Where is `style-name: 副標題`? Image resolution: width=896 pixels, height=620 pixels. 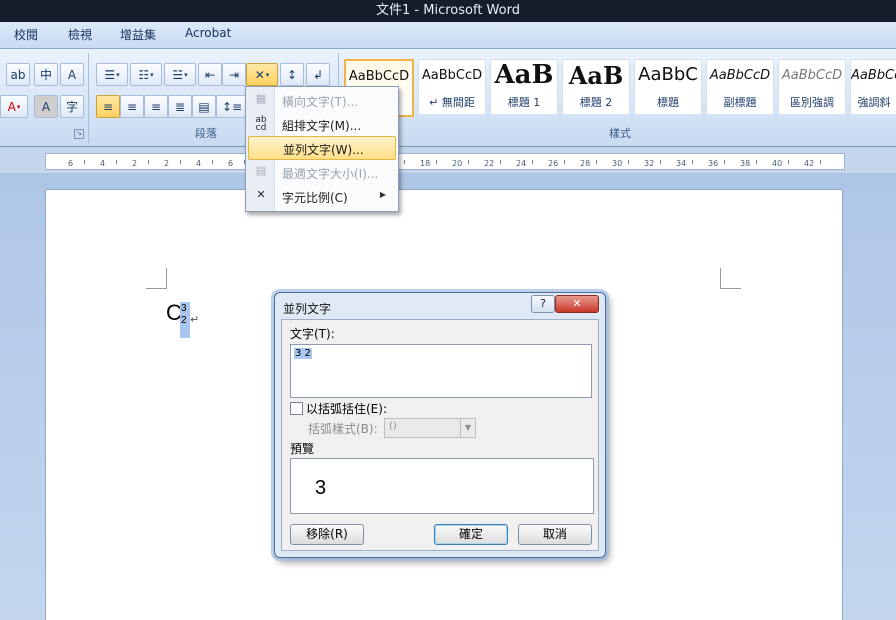 style-name: 副標題 is located at coordinates (740, 102).